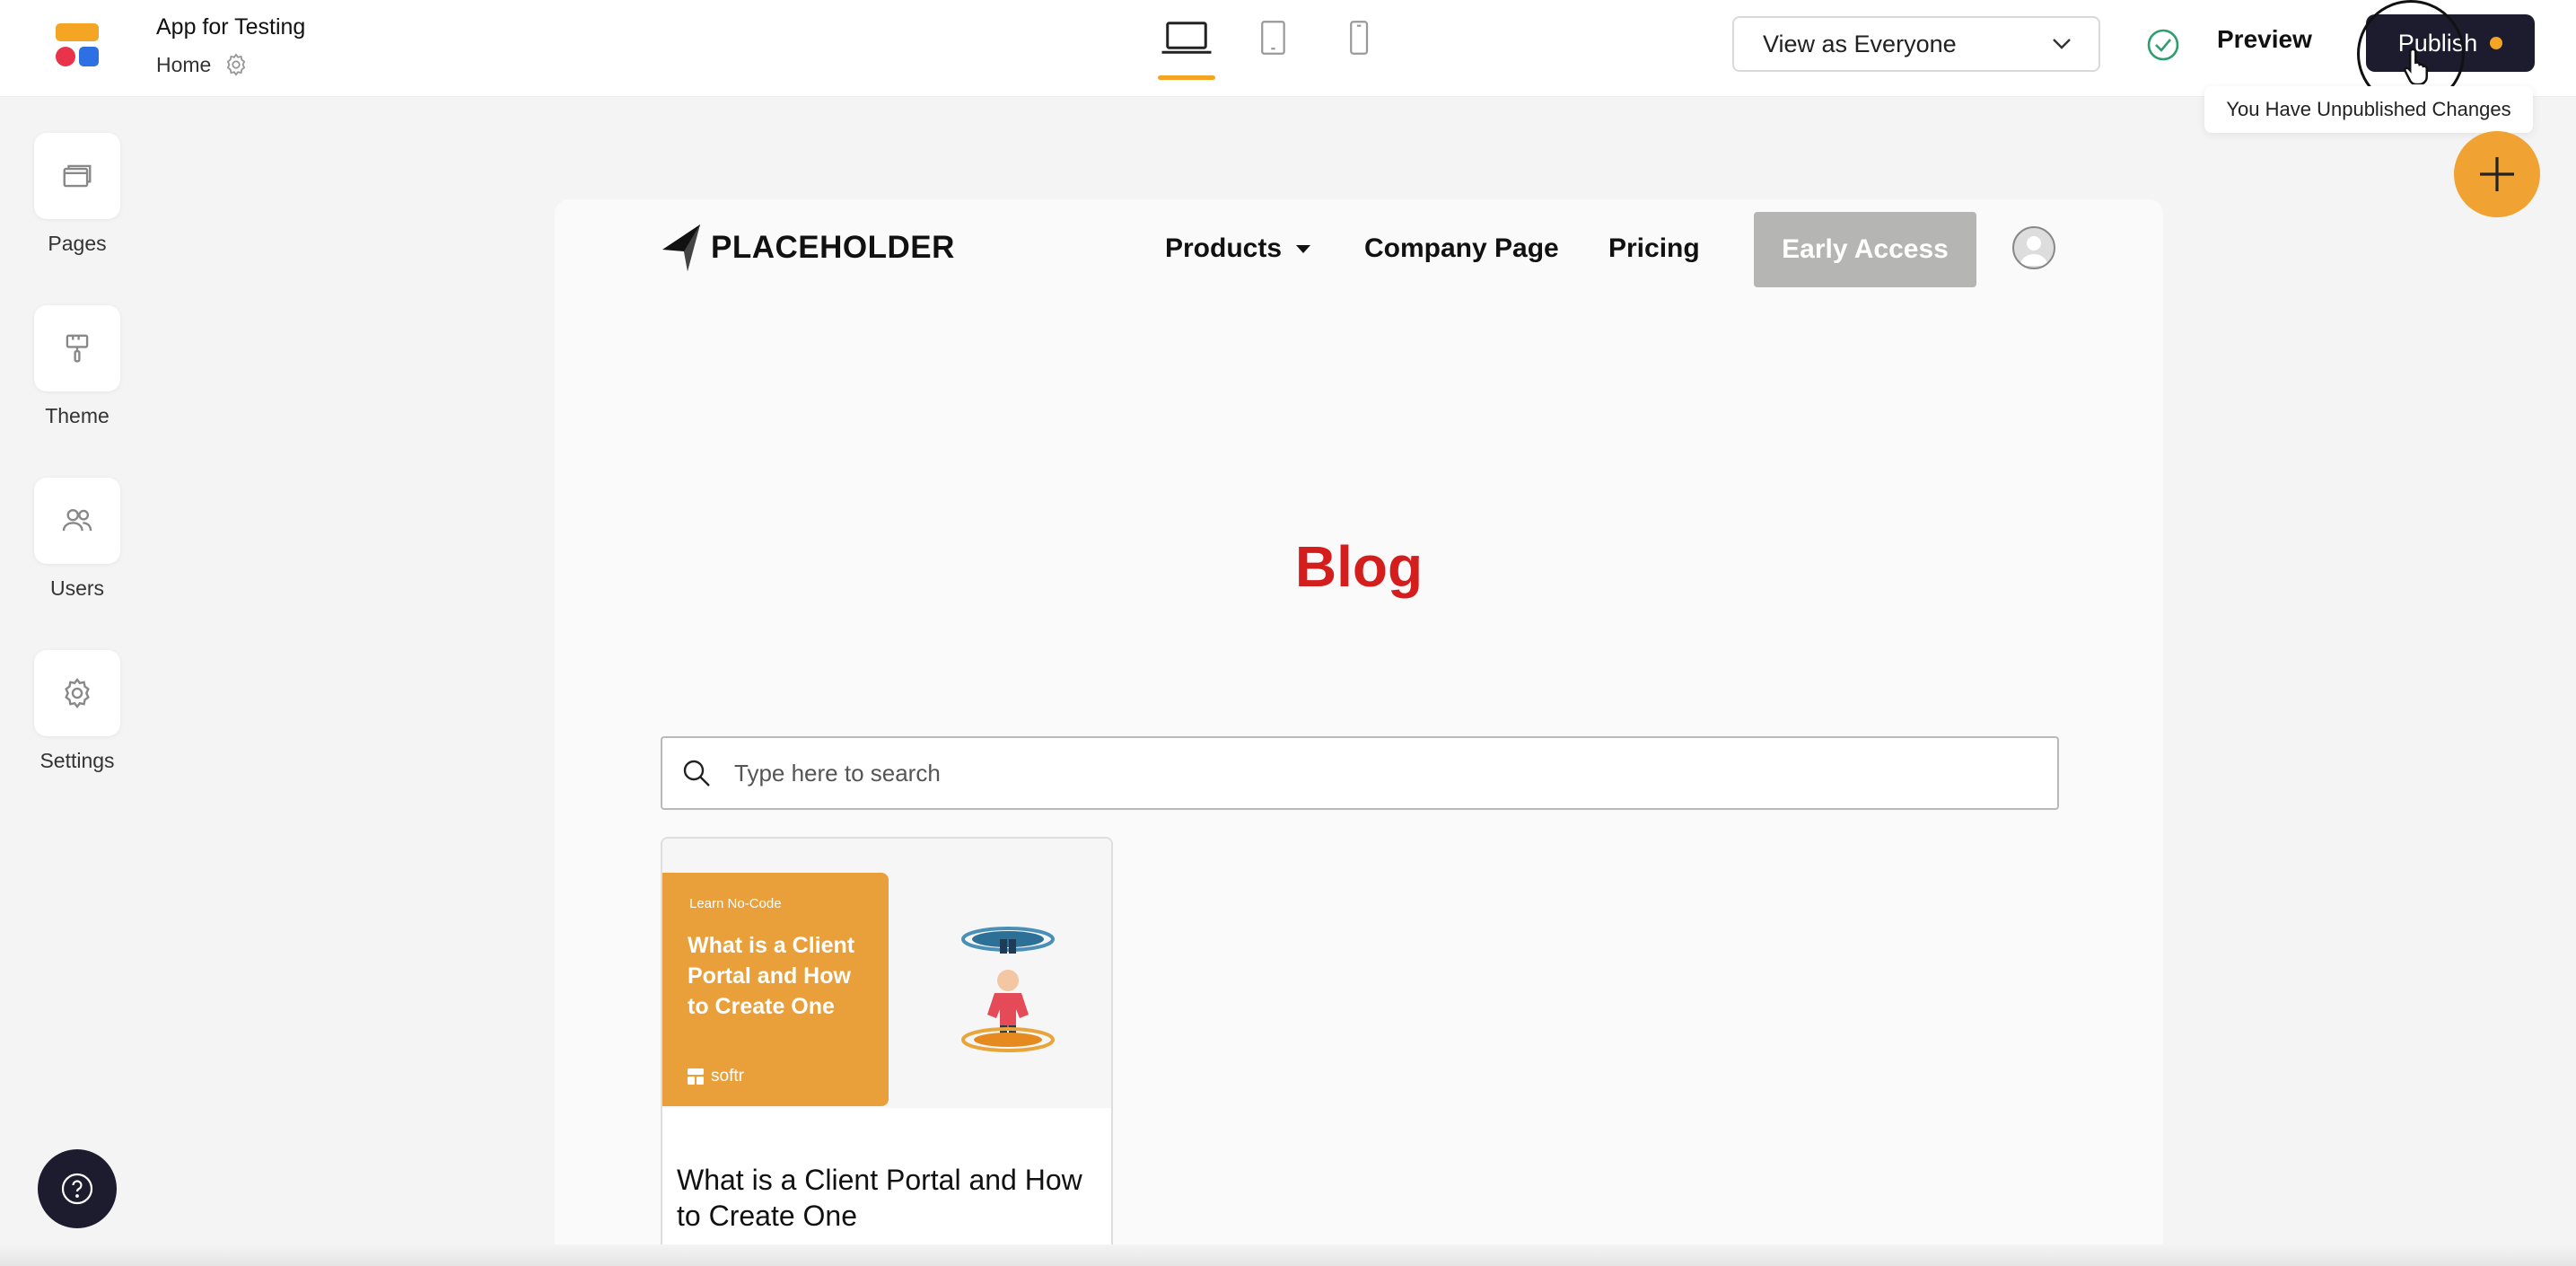 Image resolution: width=2576 pixels, height=1266 pixels. Describe the element at coordinates (1461, 248) in the screenshot. I see `nav-company-page: Company Page` at that location.